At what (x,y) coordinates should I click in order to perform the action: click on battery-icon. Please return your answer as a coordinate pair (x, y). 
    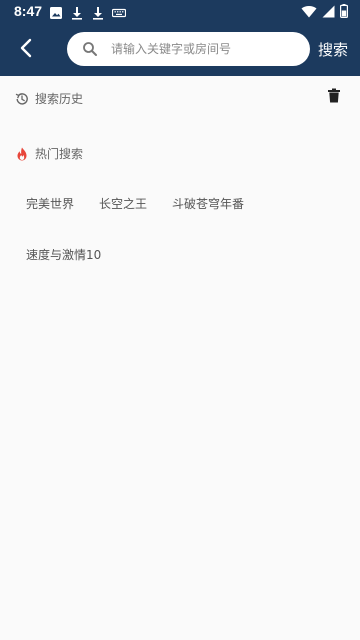
    Looking at the image, I should click on (344, 12).